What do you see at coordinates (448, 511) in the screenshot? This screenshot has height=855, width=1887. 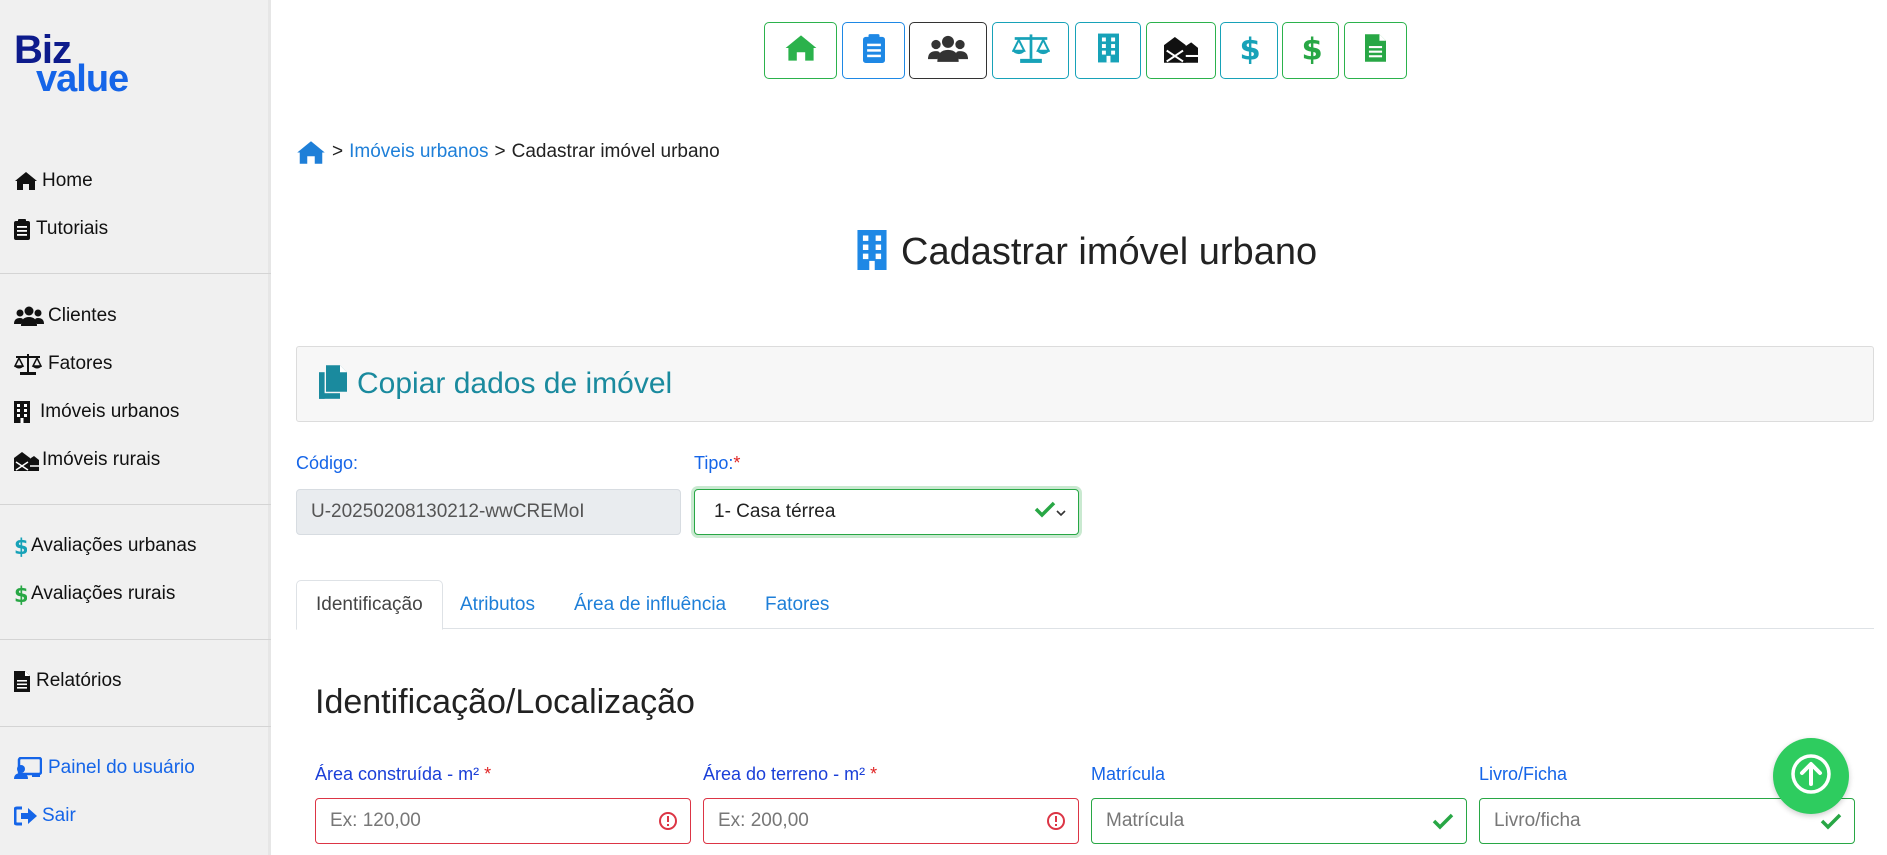 I see `codigo-value: U-20250208130212-wwCREMoI` at bounding box center [448, 511].